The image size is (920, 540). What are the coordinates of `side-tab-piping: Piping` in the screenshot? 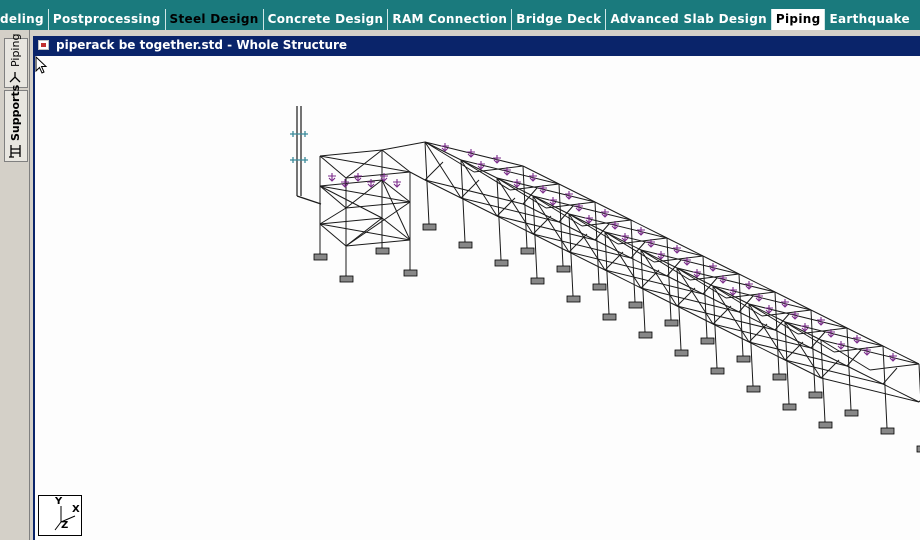 It's located at (16, 61).